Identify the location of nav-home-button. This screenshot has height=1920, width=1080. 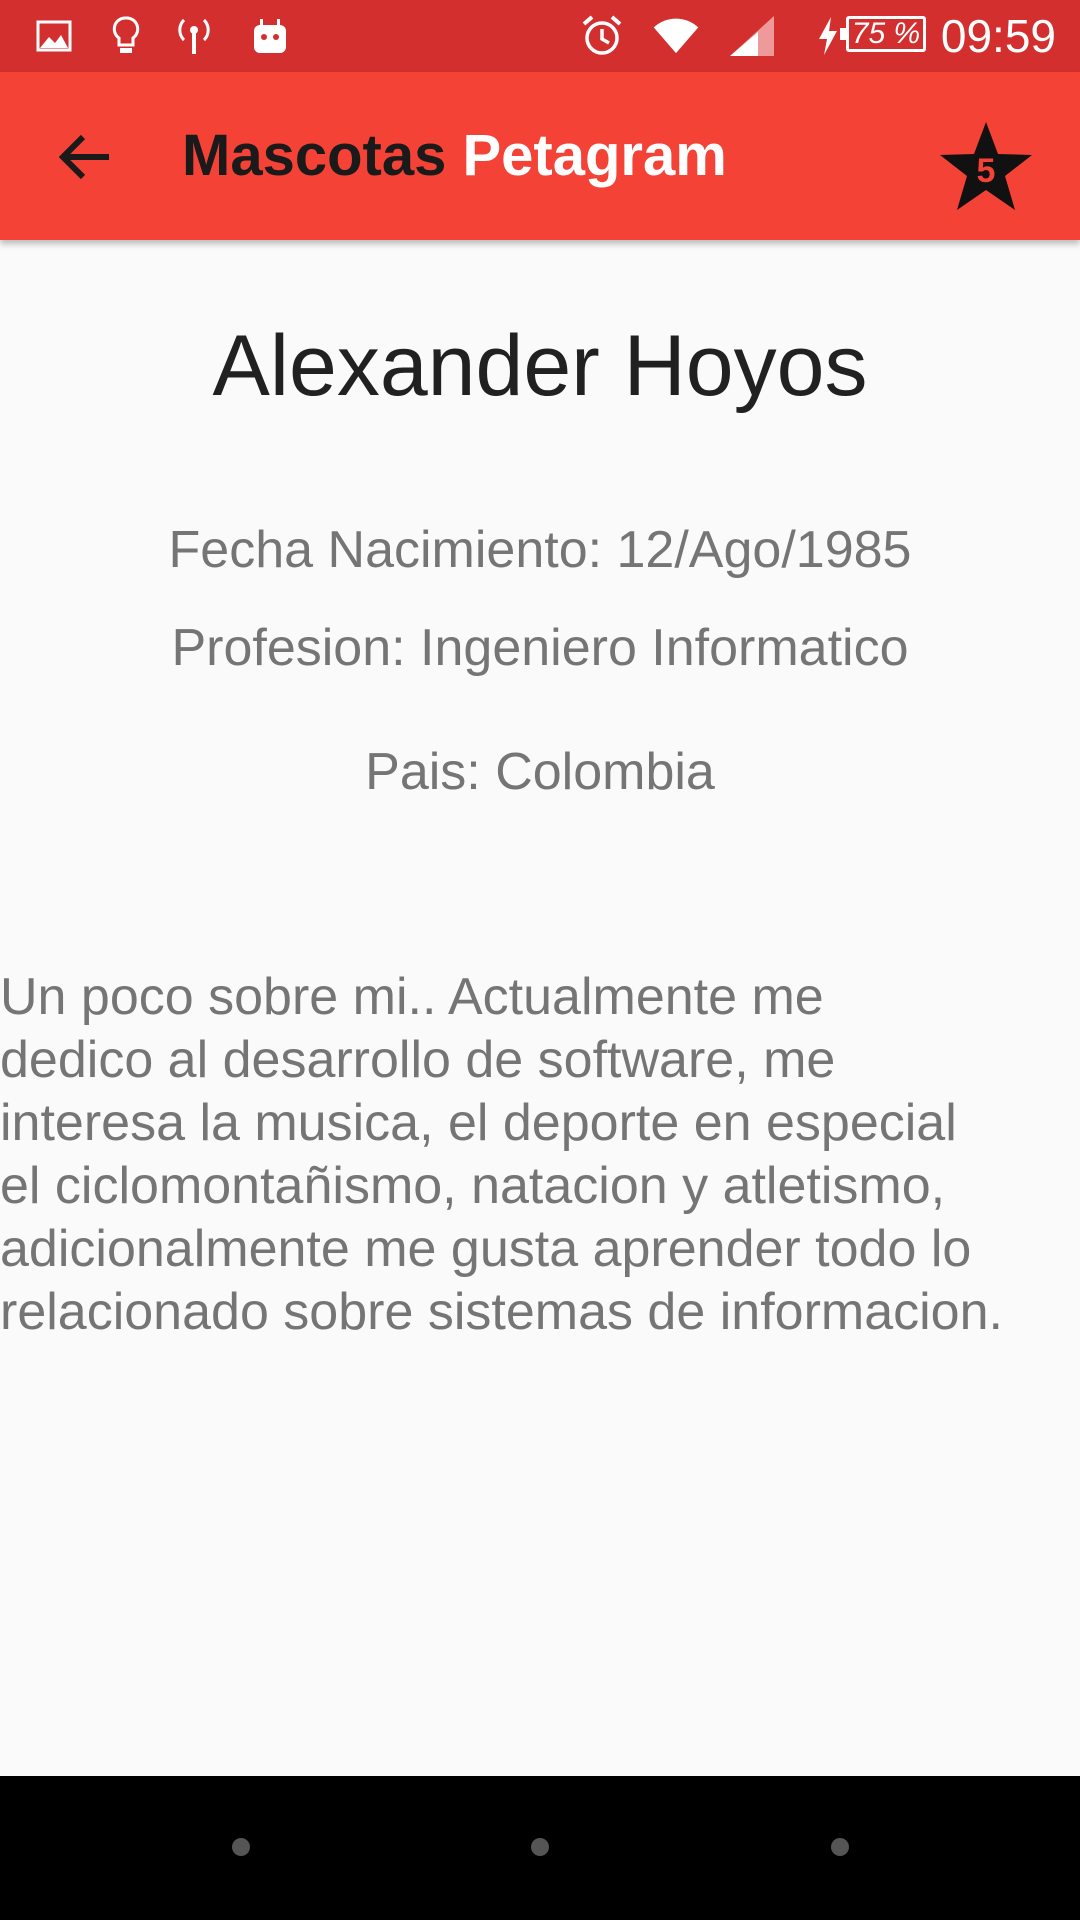
(540, 1847).